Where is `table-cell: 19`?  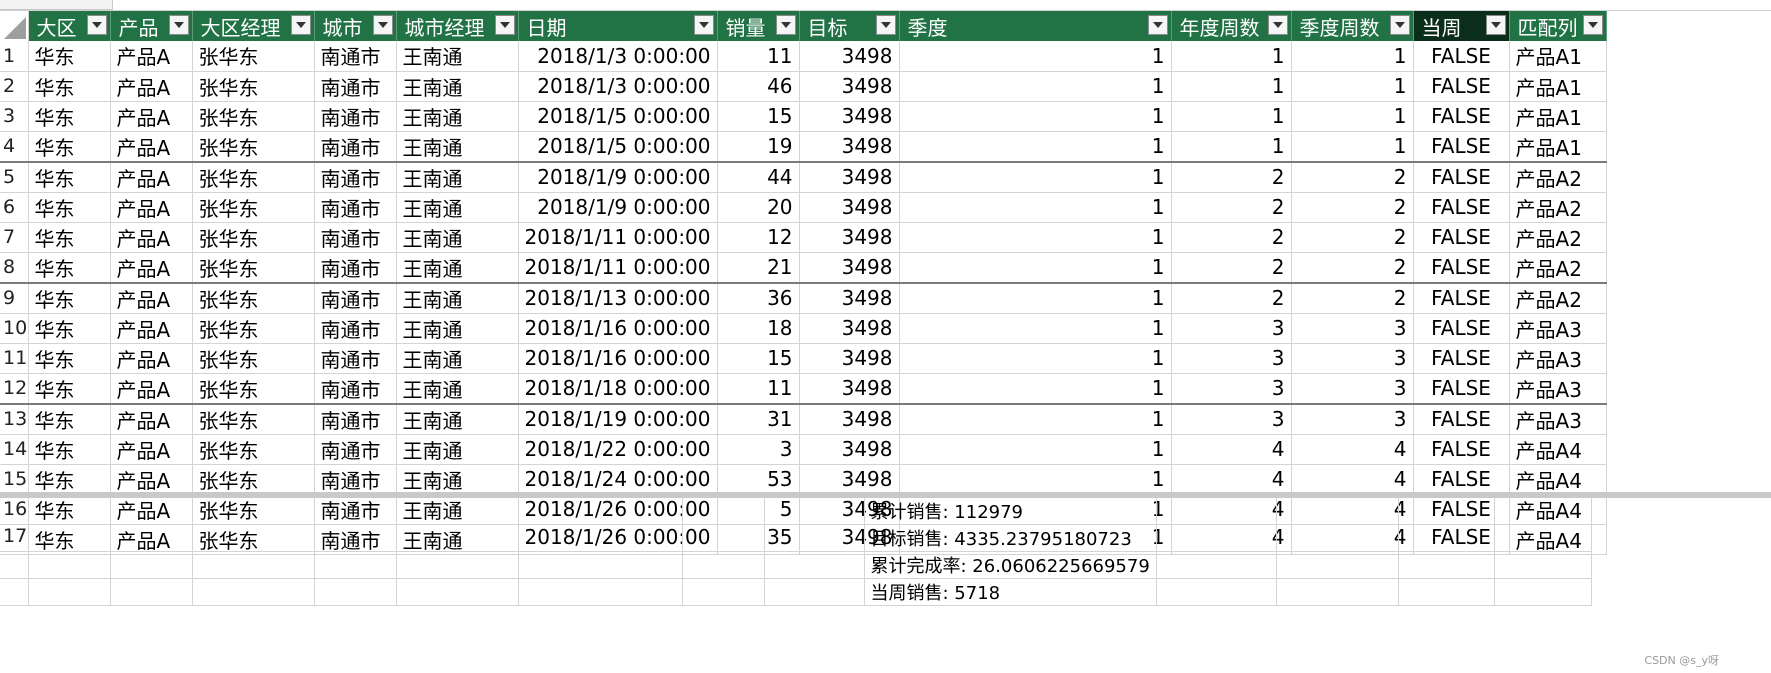 table-cell: 19 is located at coordinates (758, 147).